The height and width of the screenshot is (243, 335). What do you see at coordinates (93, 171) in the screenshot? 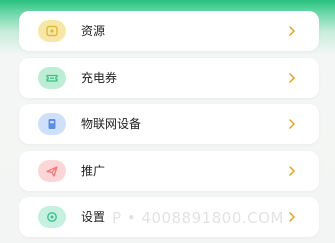
I see `menu-item-label: 推广` at bounding box center [93, 171].